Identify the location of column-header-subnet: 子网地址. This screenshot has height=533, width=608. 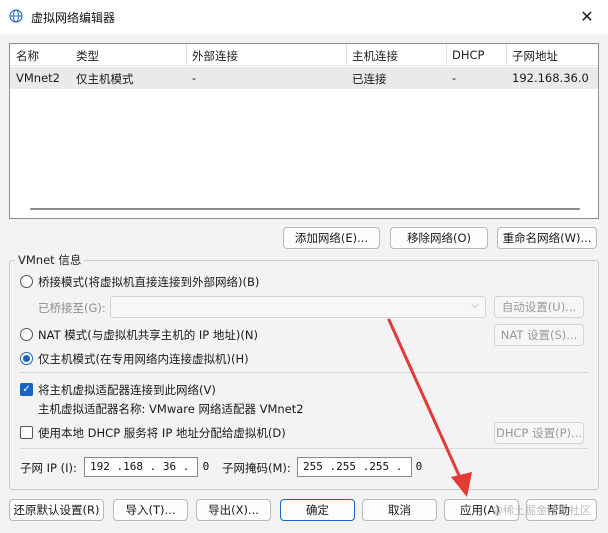
(535, 56).